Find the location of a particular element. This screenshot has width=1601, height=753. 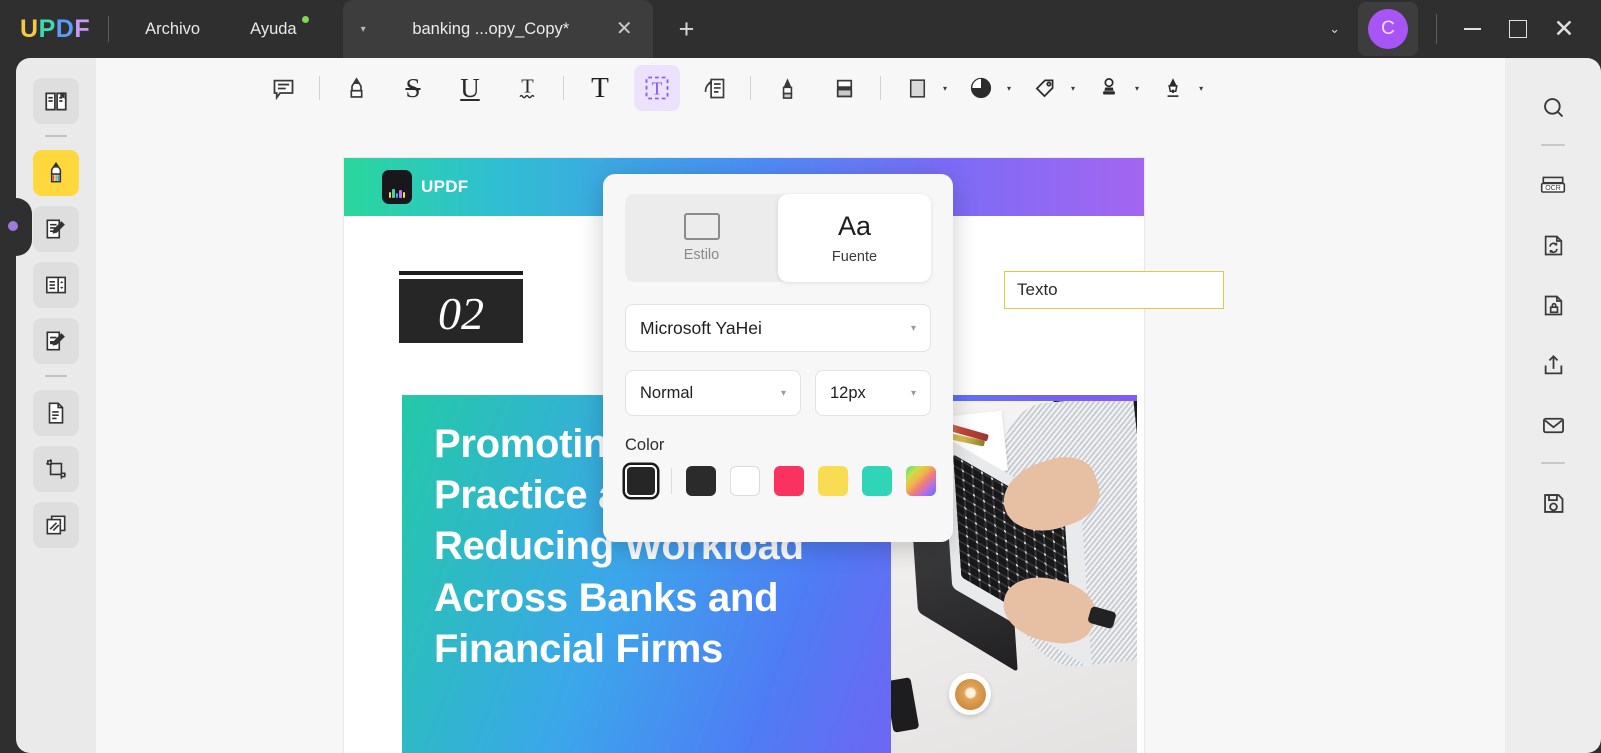

sidebar-organize-icon is located at coordinates (56, 285).